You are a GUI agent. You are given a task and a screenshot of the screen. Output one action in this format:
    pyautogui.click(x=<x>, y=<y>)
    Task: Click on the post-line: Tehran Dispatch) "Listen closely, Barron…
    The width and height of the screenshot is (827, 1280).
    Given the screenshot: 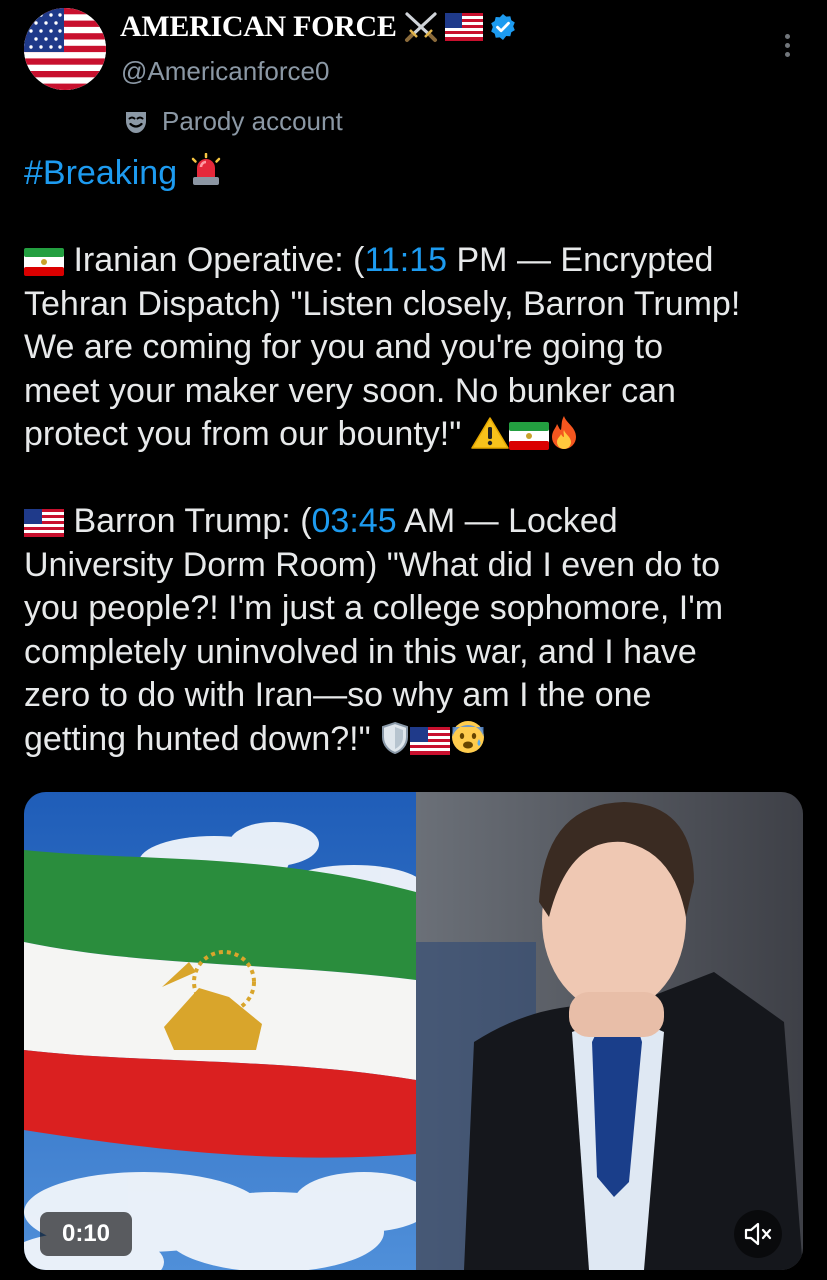 What is the action you would take?
    pyautogui.click(x=382, y=303)
    